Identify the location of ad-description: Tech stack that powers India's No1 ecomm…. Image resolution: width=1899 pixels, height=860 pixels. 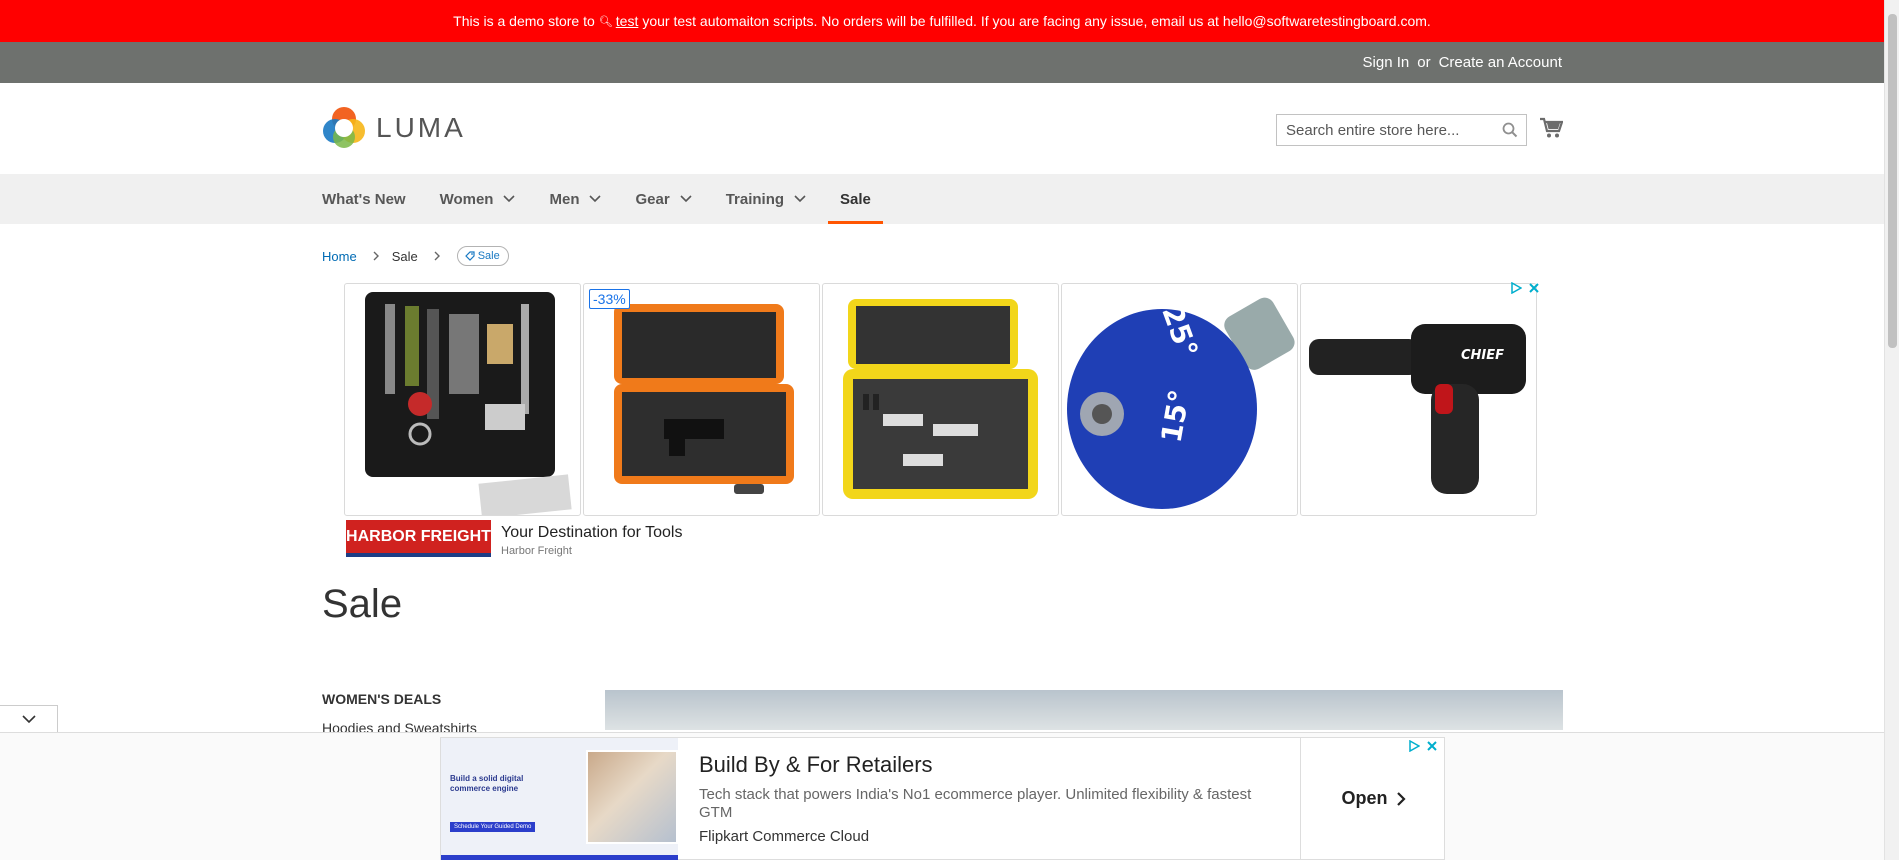
(975, 803).